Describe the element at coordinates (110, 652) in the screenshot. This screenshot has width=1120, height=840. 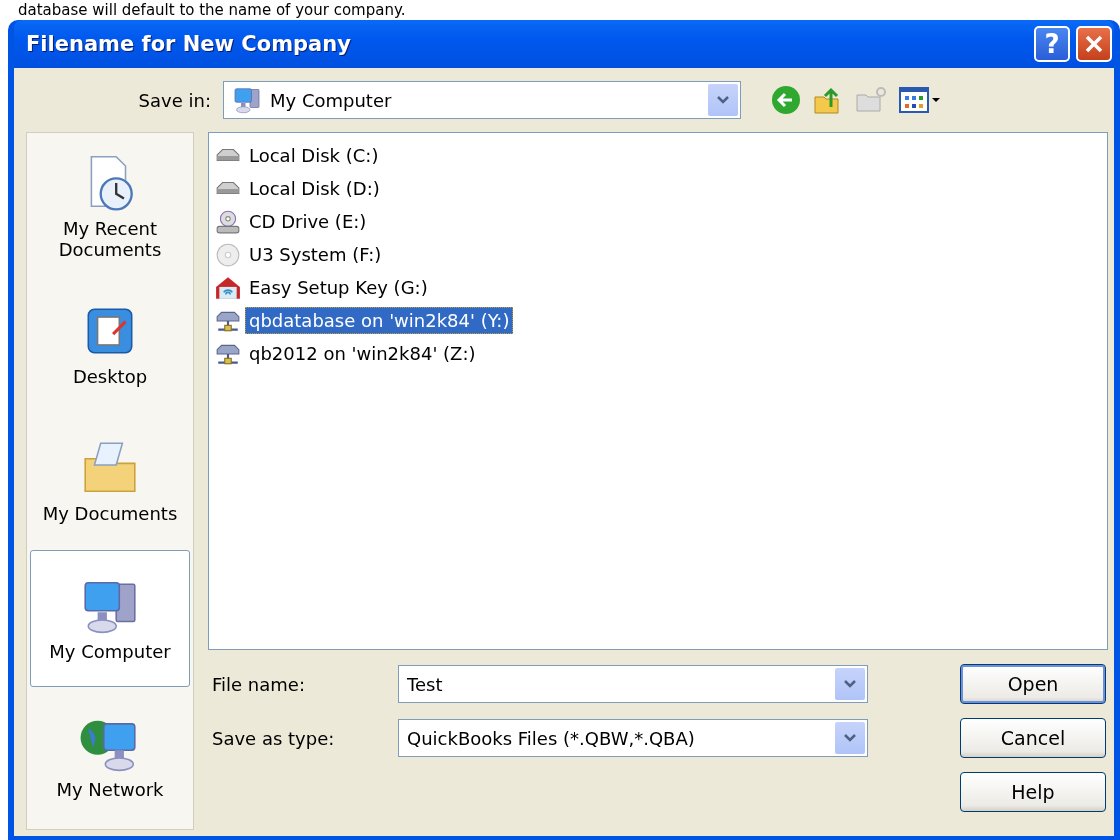
I see `place-label: My Computer` at that location.